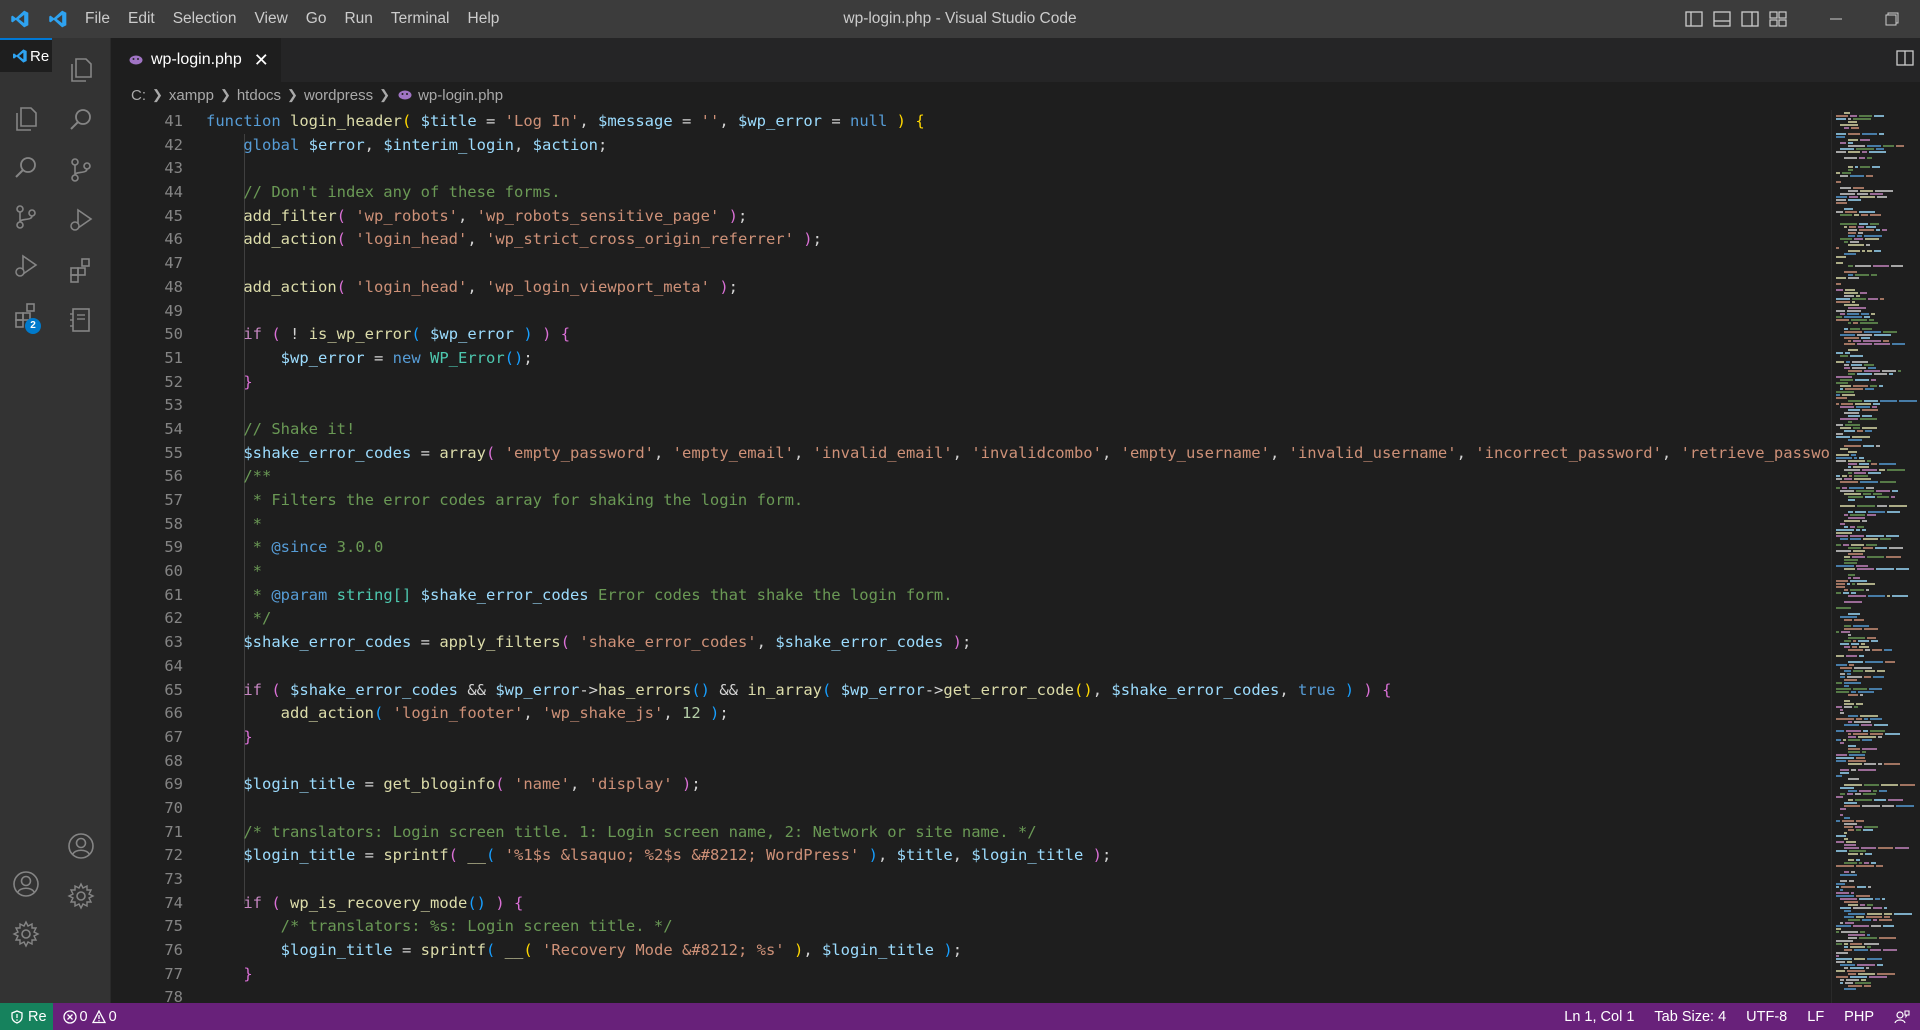 The width and height of the screenshot is (1920, 1030). Describe the element at coordinates (173, 618) in the screenshot. I see `line-number: 62` at that location.